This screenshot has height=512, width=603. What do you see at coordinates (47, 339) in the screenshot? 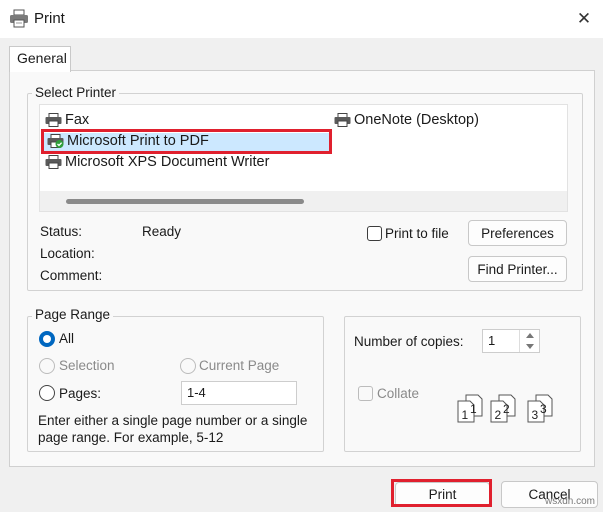
I see `all-radio` at bounding box center [47, 339].